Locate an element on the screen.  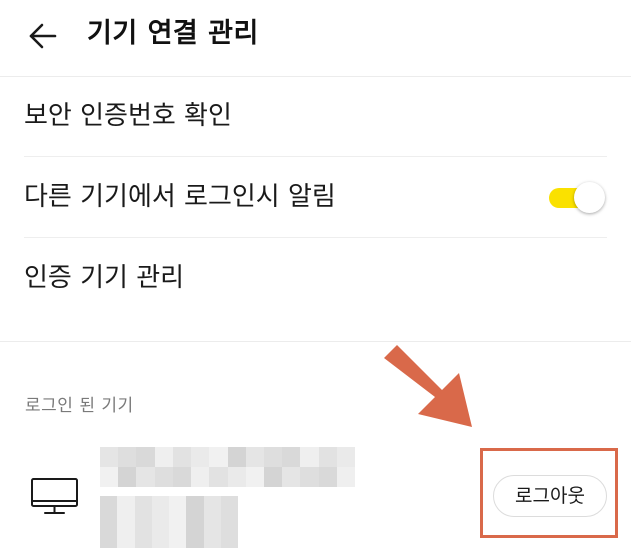
menu-item-label: 보안 인증번호 확인 is located at coordinates (128, 116).